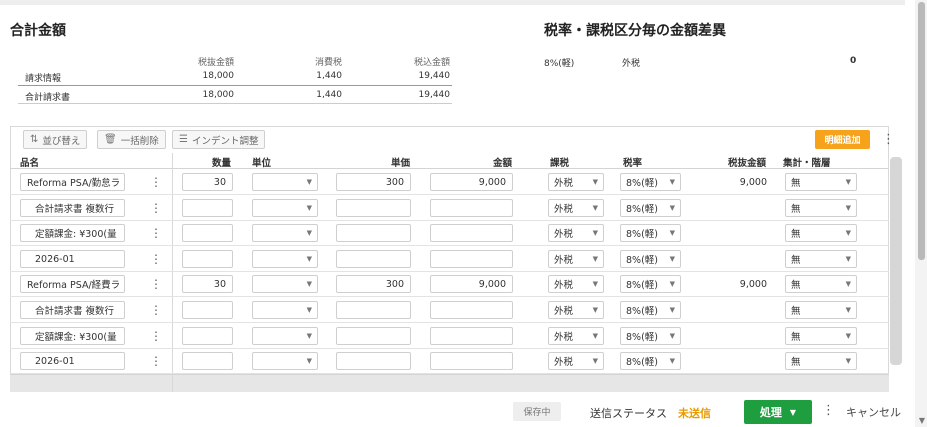  I want to click on add-detail-button: 明細追加, so click(842, 139).